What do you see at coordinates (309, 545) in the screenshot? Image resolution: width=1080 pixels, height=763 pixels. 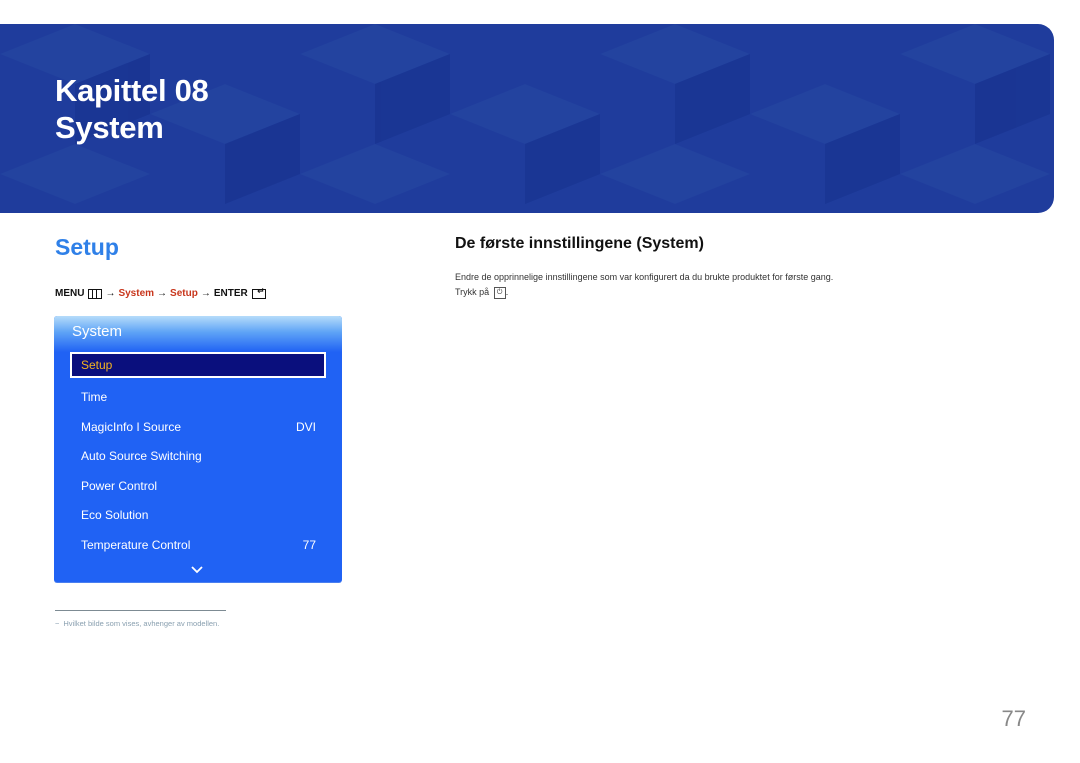 I see `menu-item-value: 77` at bounding box center [309, 545].